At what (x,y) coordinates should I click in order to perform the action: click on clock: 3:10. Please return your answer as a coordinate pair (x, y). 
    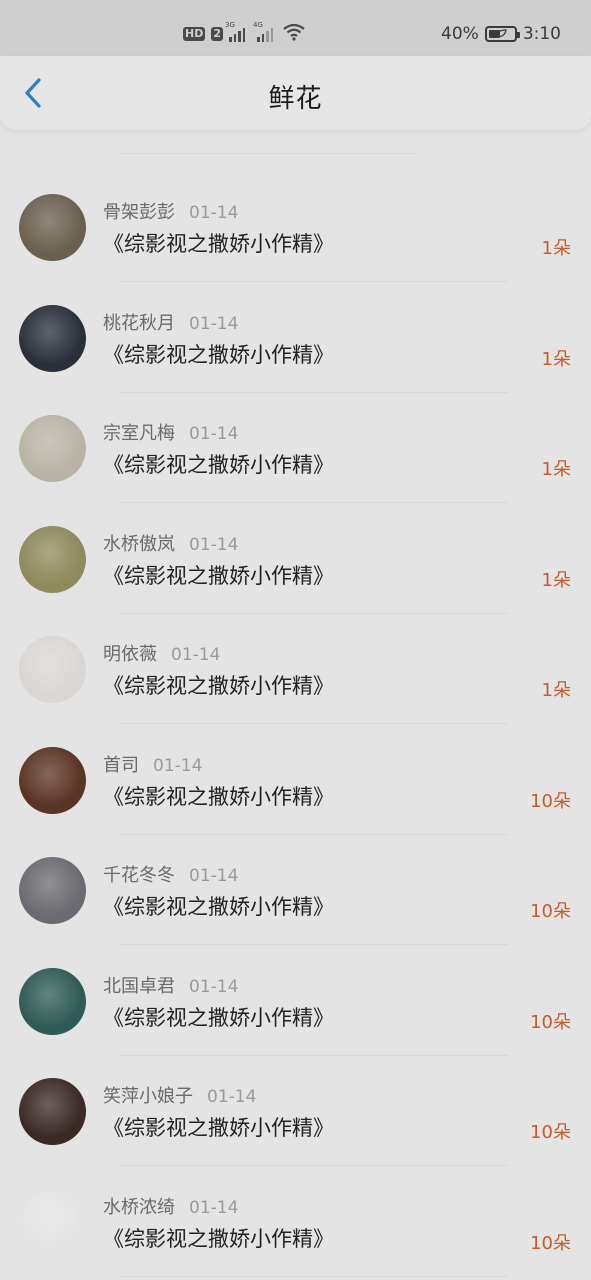
    Looking at the image, I should click on (541, 34).